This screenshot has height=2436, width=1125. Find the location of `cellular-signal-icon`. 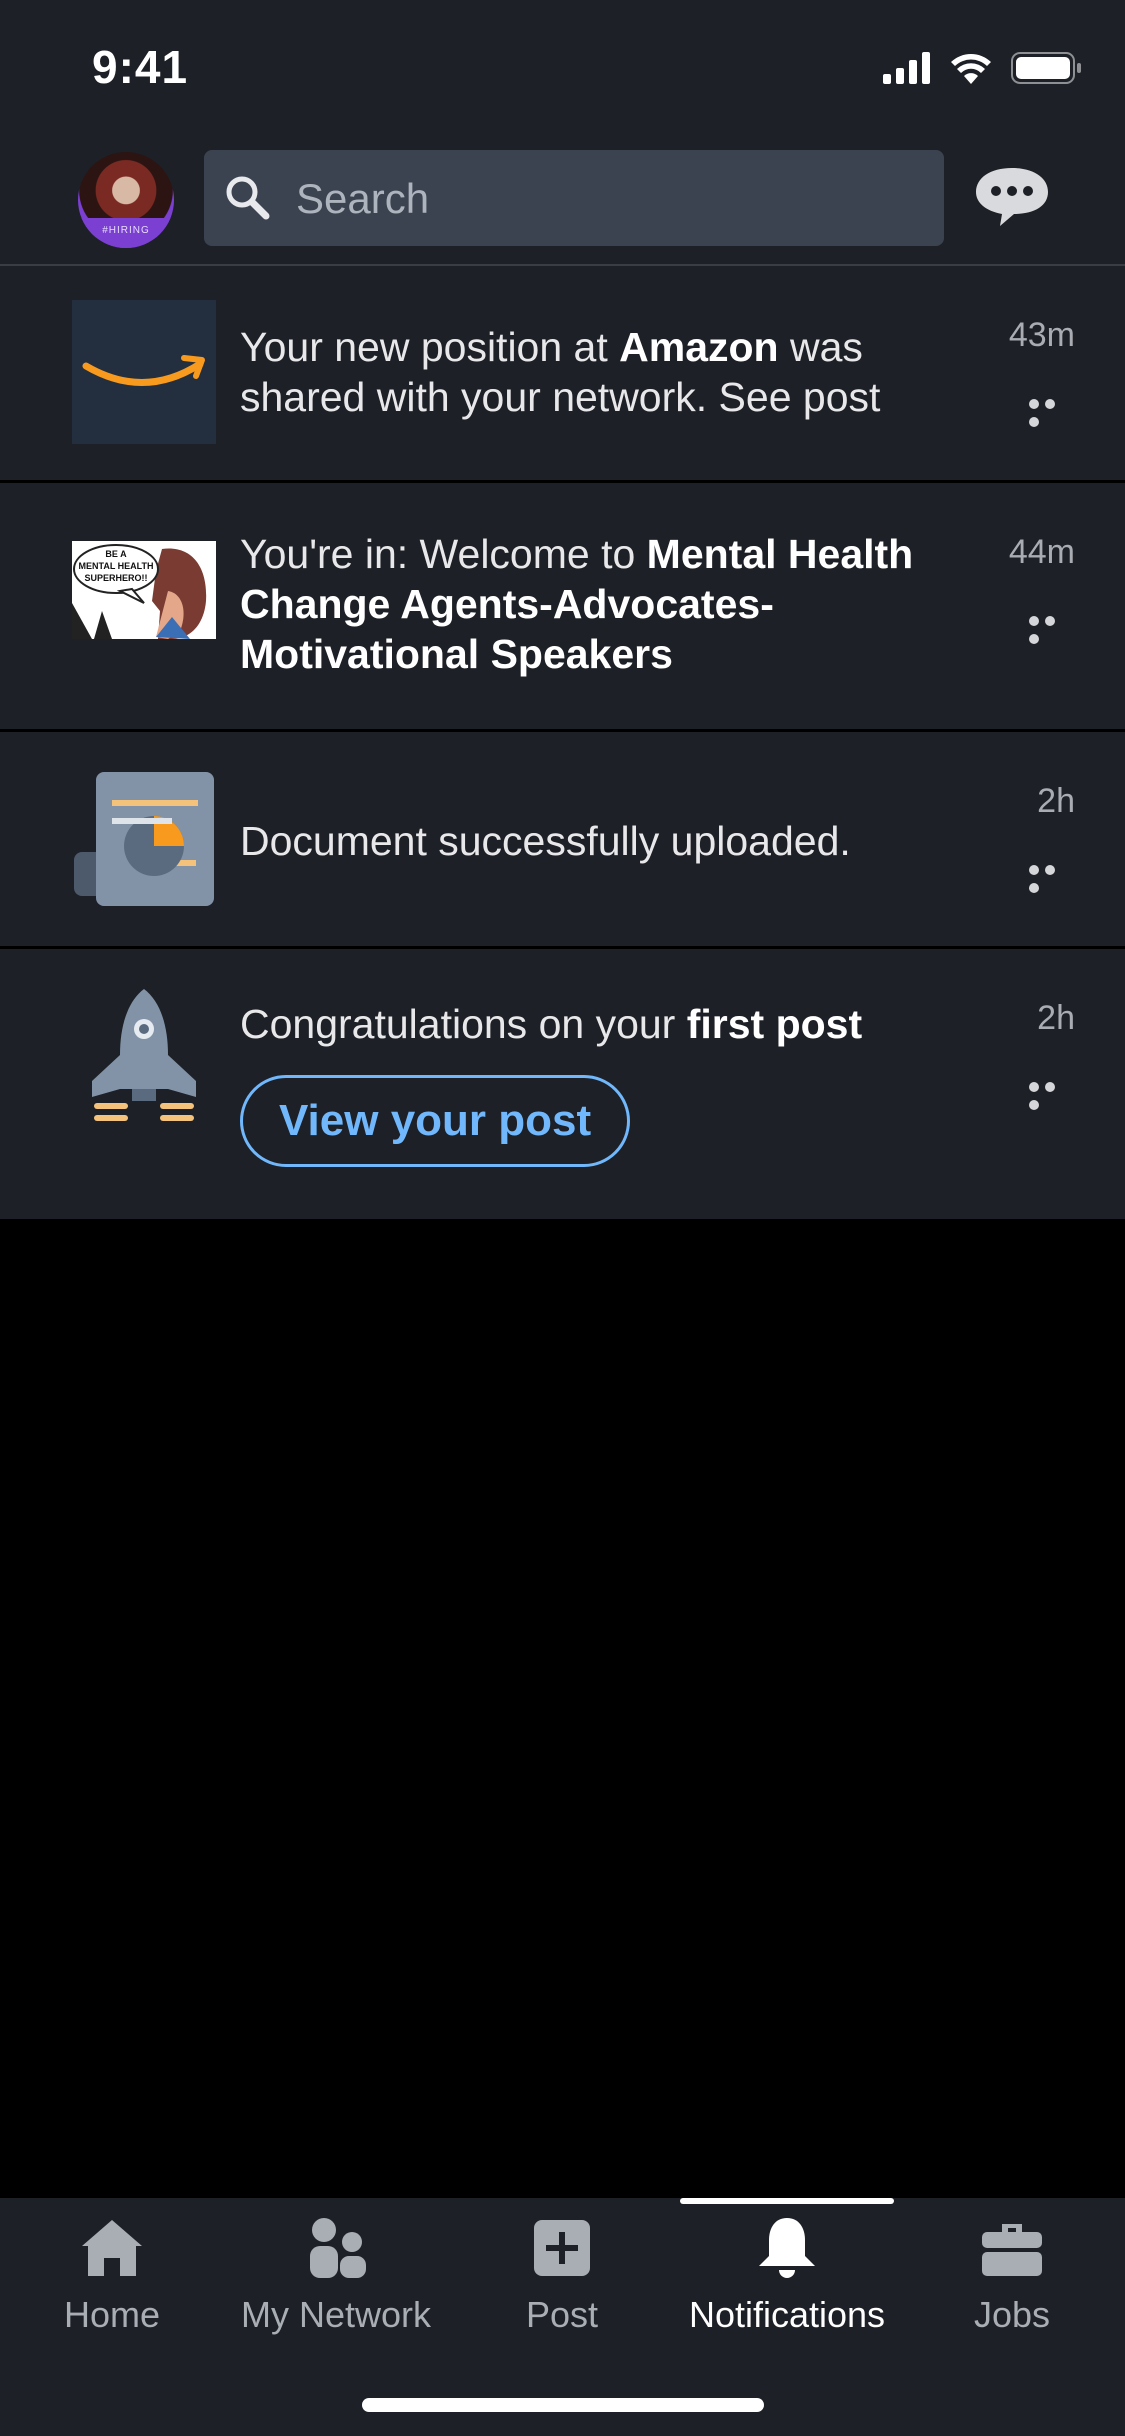

cellular-signal-icon is located at coordinates (906, 68).